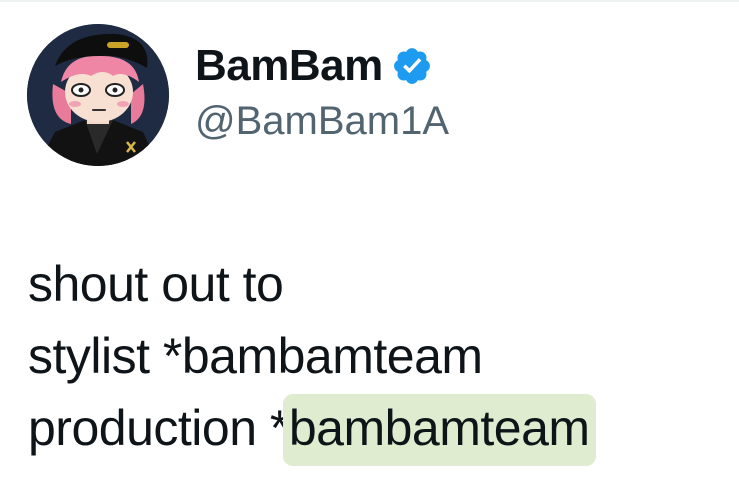 This screenshot has height=494, width=739. Describe the element at coordinates (322, 121) in the screenshot. I see `user-handle: @BamBam1A` at that location.